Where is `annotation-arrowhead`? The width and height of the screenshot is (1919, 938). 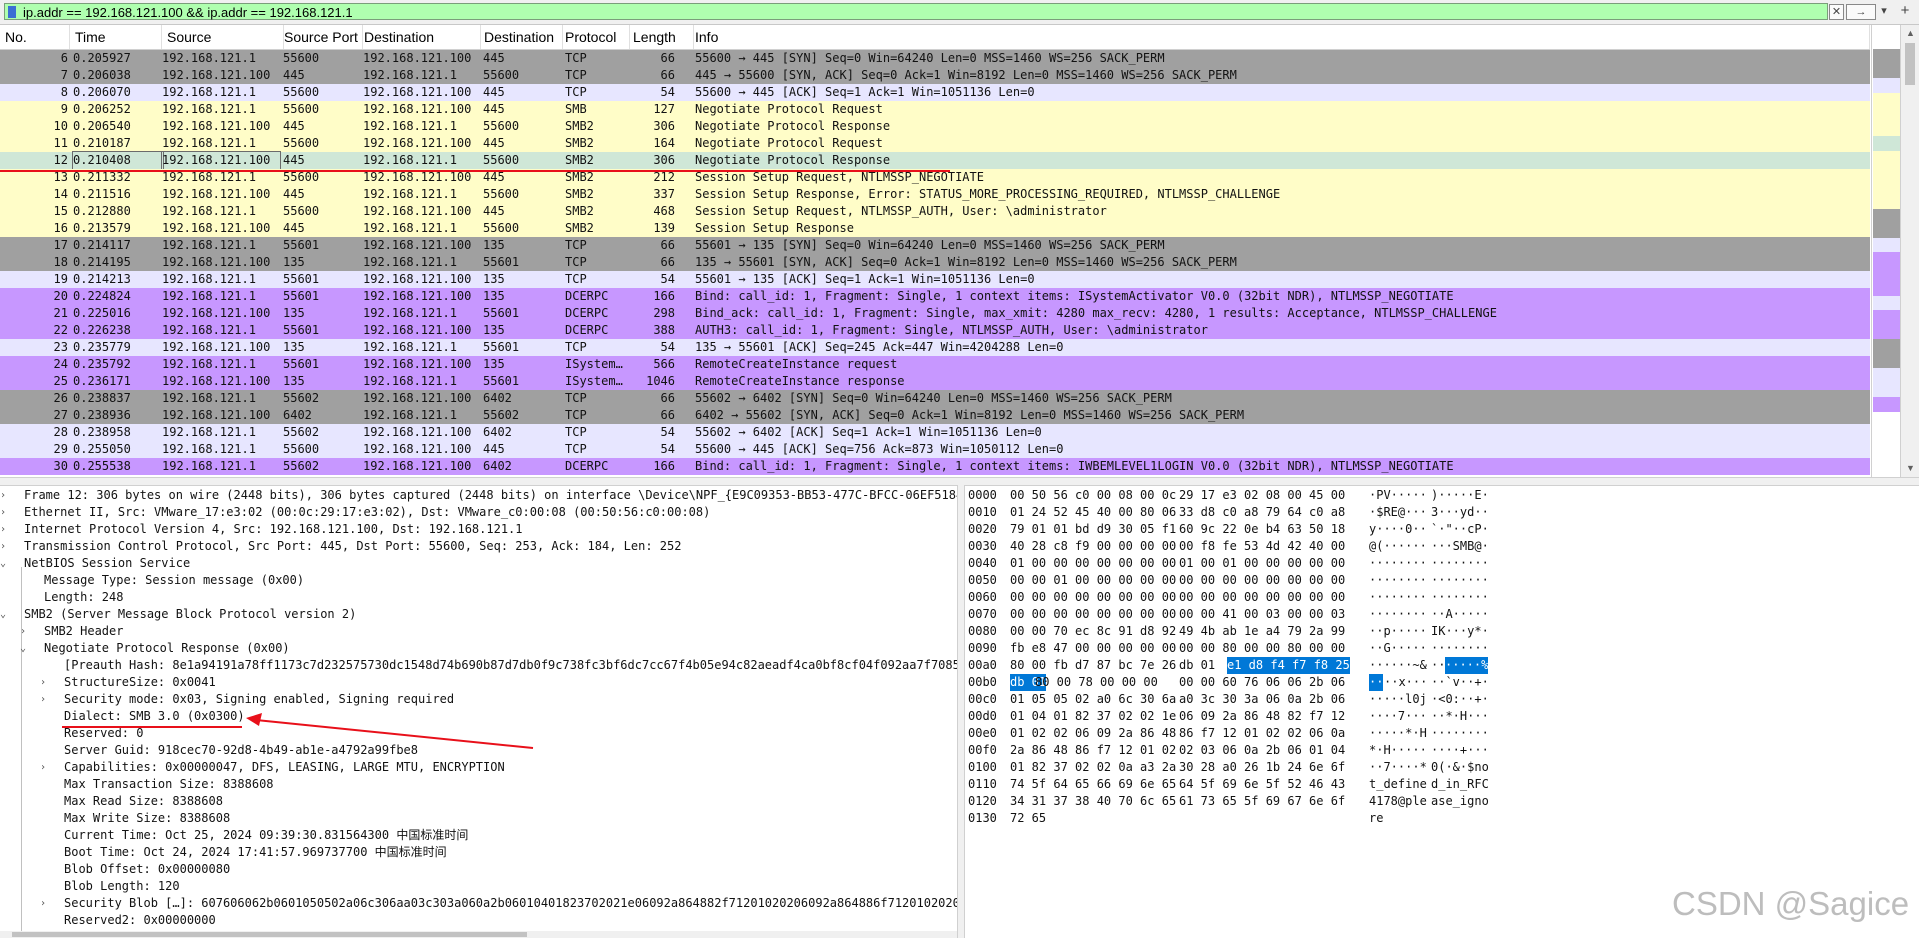
annotation-arrowhead is located at coordinates (254, 719).